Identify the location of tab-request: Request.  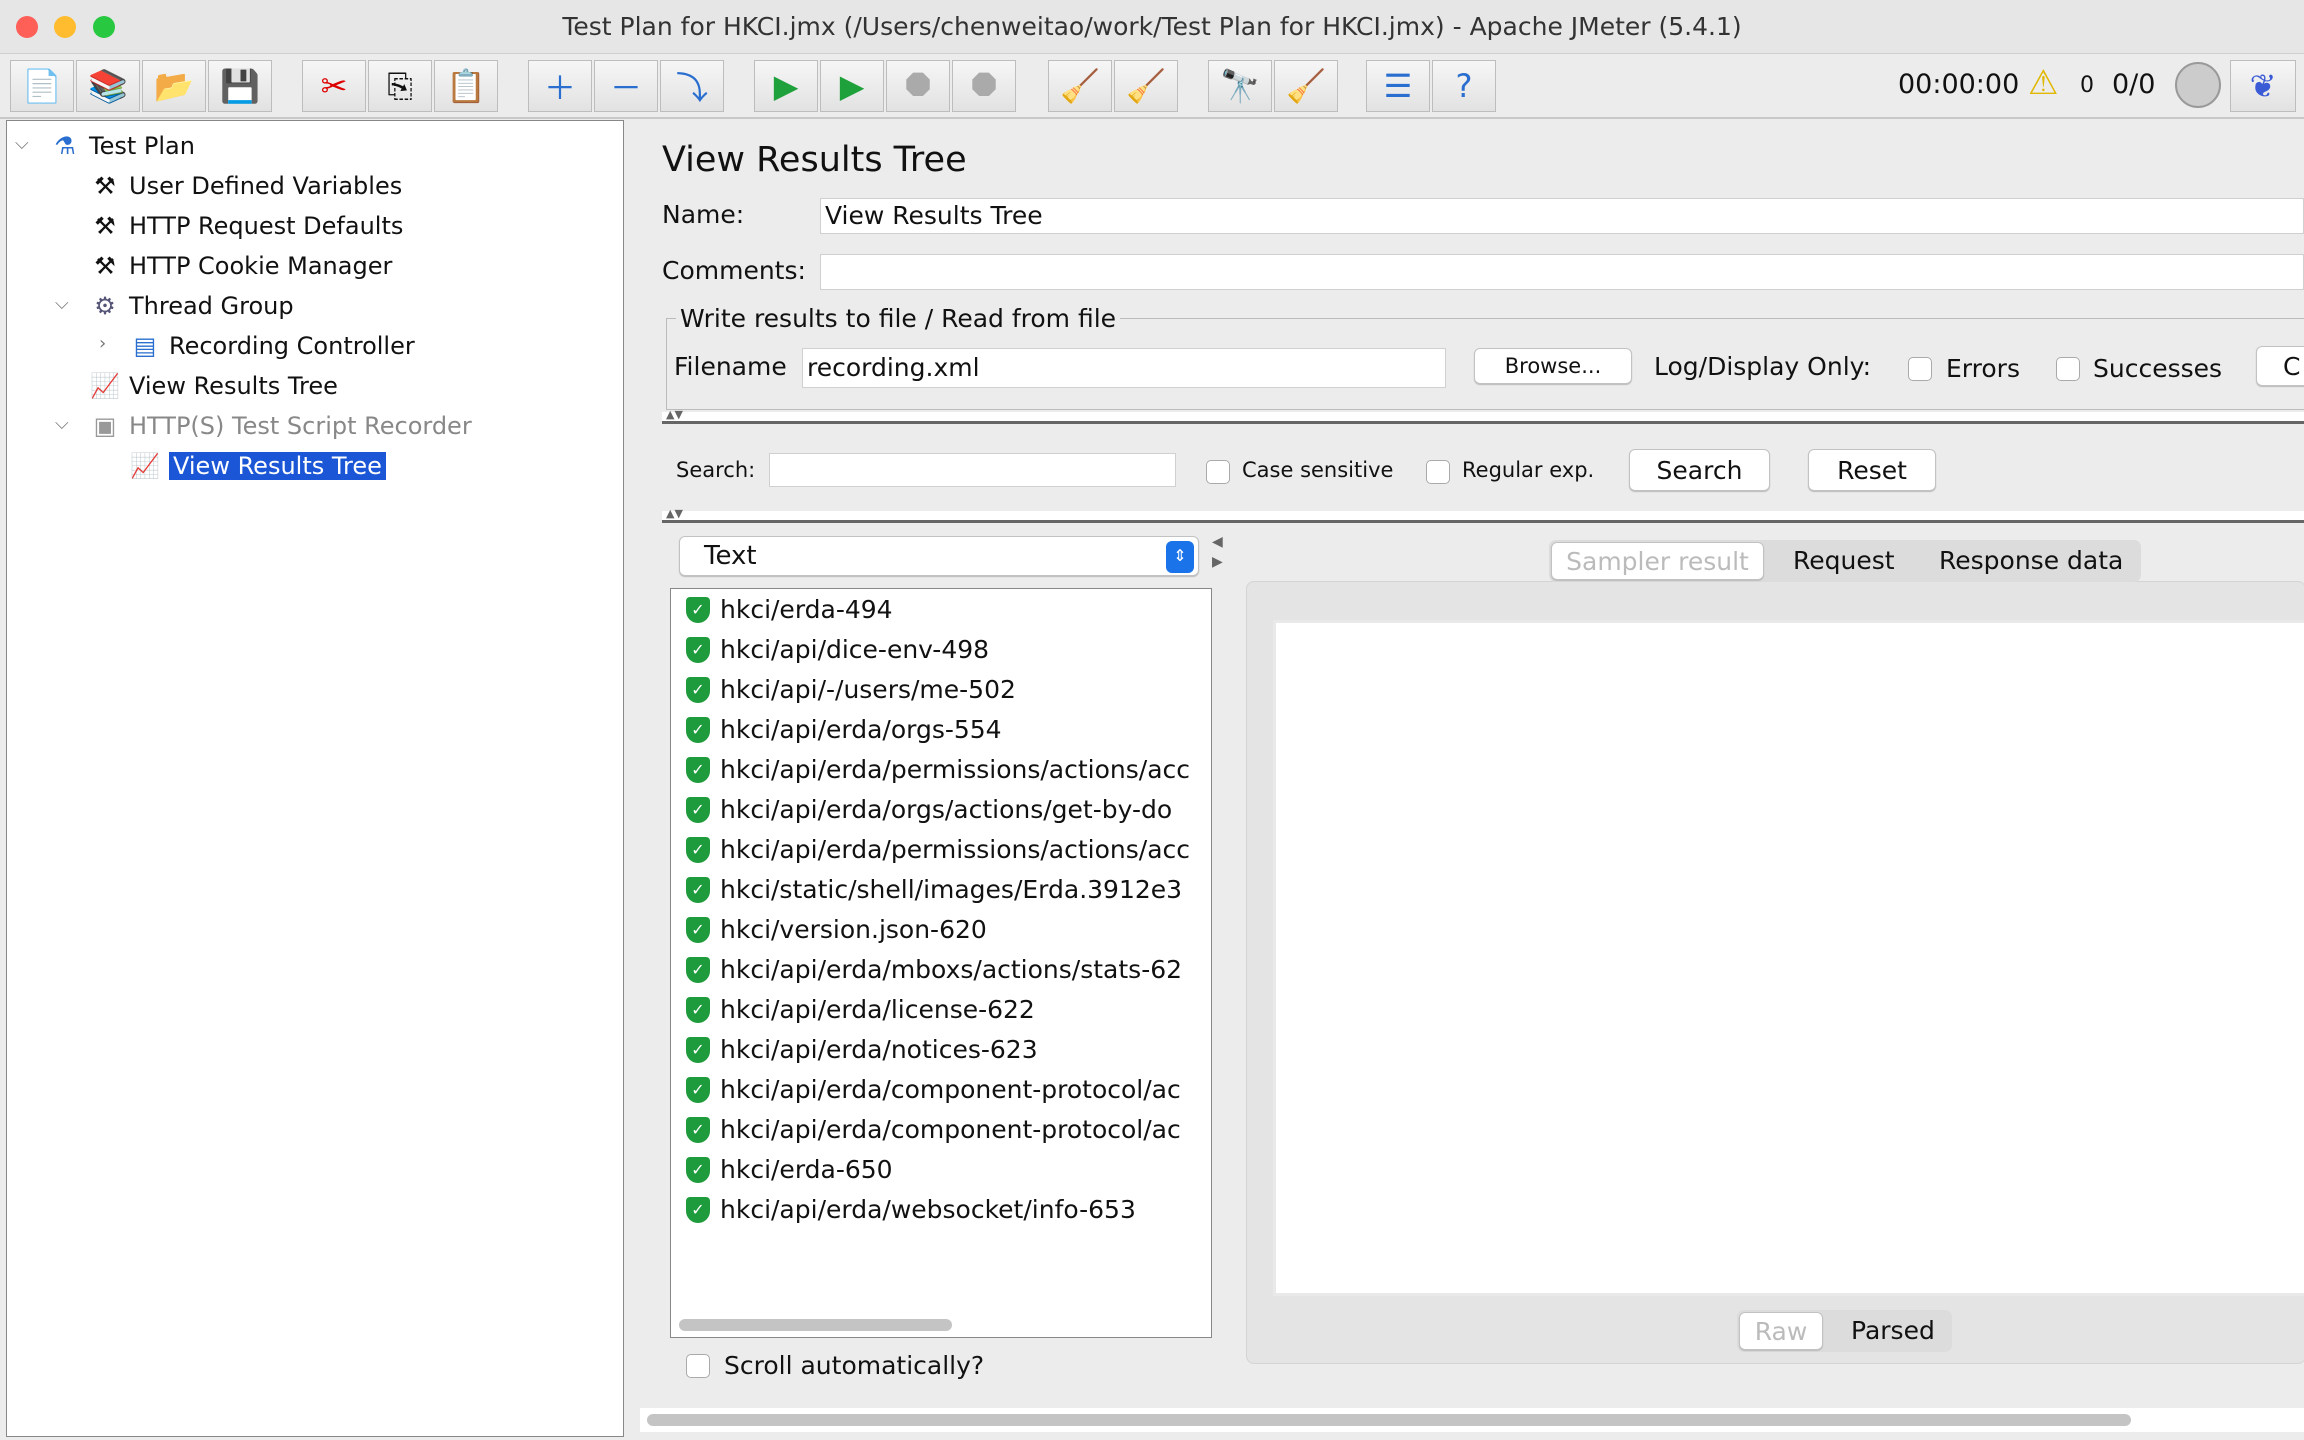
(1844, 560).